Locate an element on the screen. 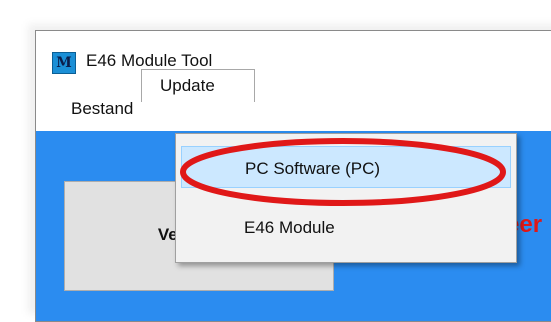  menu-item-pc-software: PC Software (PC) is located at coordinates (346, 167).